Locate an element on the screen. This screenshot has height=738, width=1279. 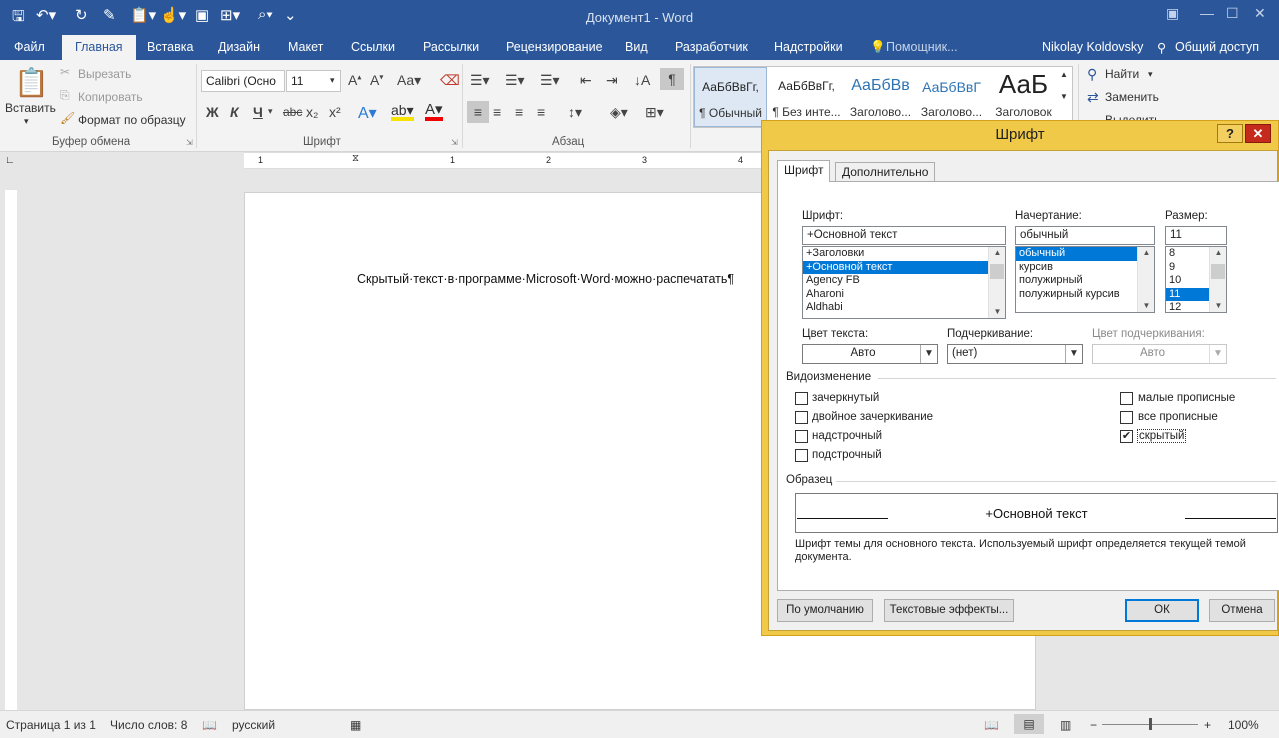
tab-review: Рецензирование is located at coordinates (554, 47).